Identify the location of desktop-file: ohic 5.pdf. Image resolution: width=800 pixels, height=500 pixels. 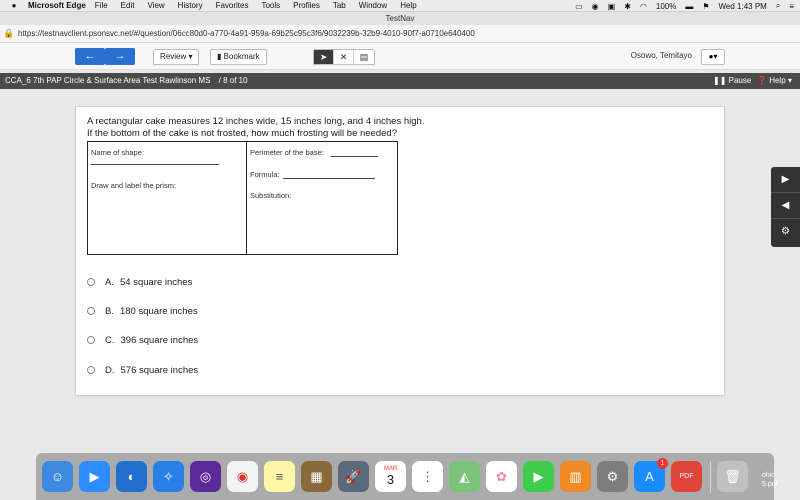
(770, 480).